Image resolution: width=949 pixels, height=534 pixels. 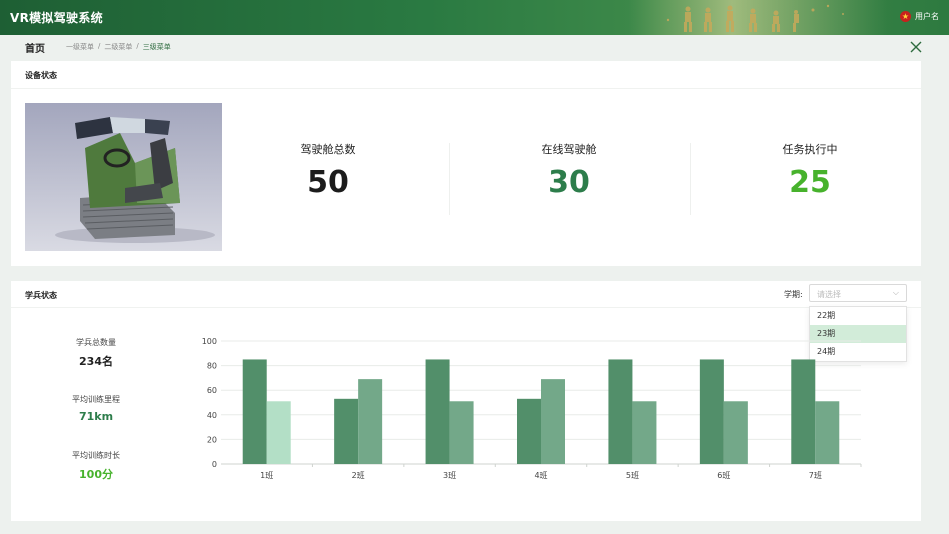 I want to click on summary-value: 71km, so click(x=96, y=416).